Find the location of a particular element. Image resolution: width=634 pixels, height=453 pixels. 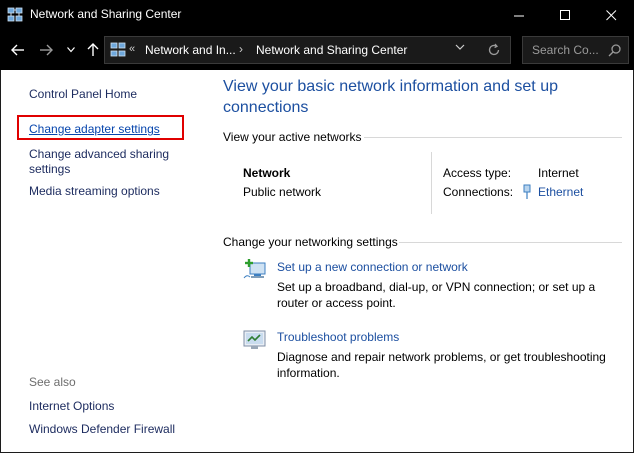

maximize-icon is located at coordinates (564, 14).